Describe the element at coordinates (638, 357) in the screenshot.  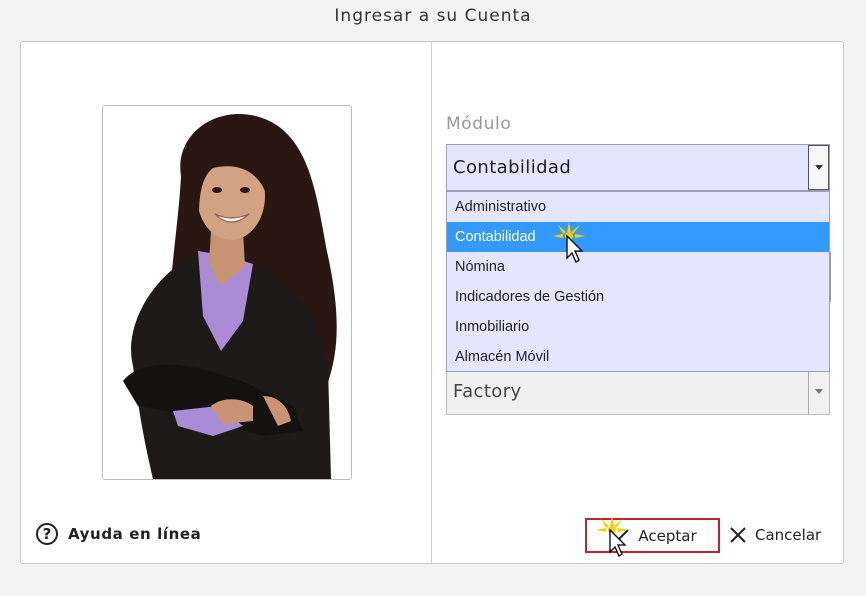
I see `module-option: Almacén Móvil` at that location.